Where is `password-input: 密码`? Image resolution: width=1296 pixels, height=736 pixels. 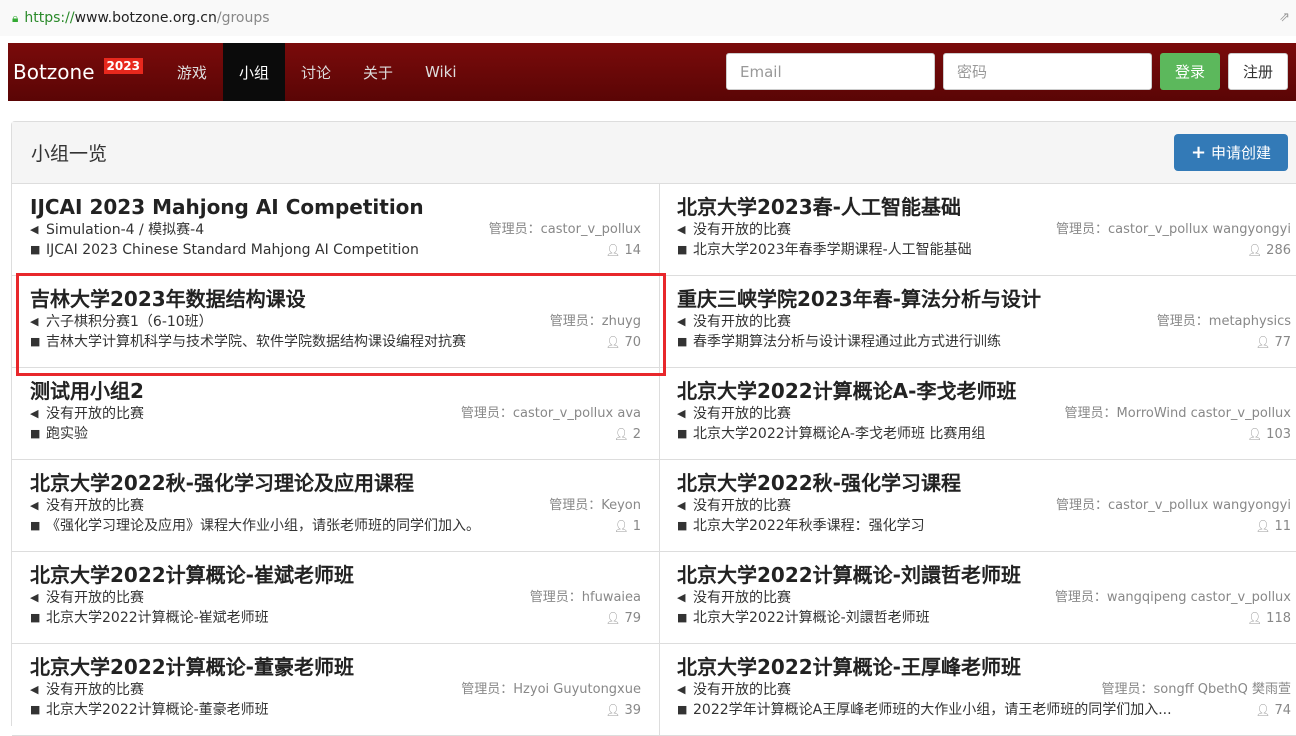 password-input: 密码 is located at coordinates (1047, 71).